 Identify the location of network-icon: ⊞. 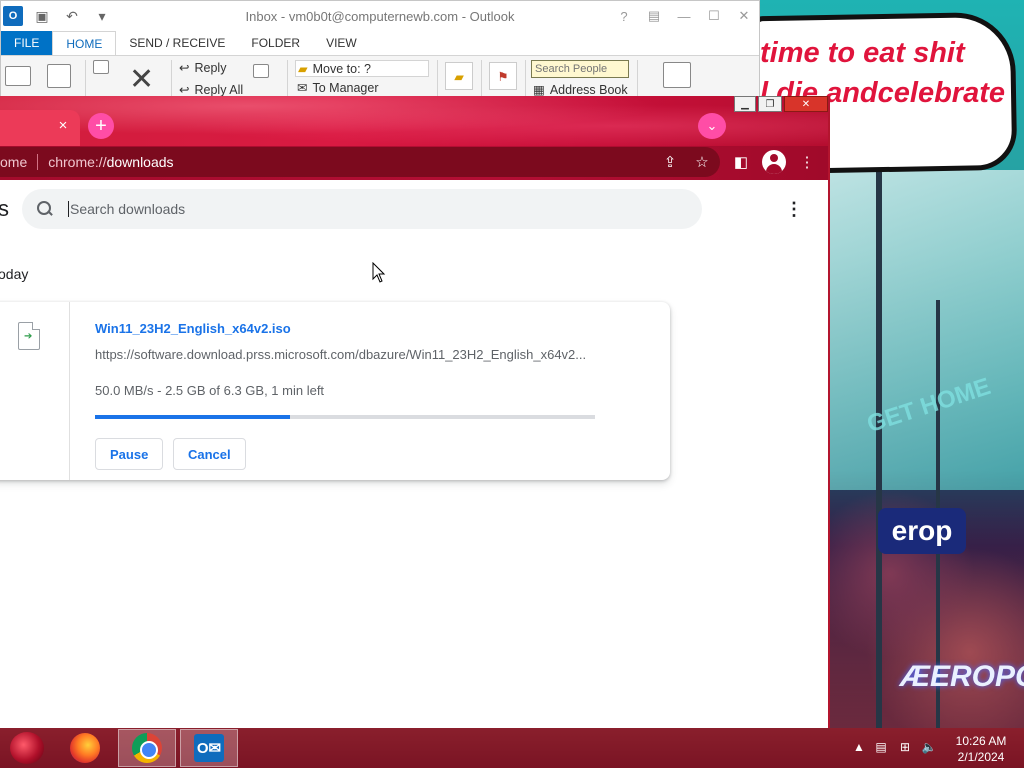
(905, 747).